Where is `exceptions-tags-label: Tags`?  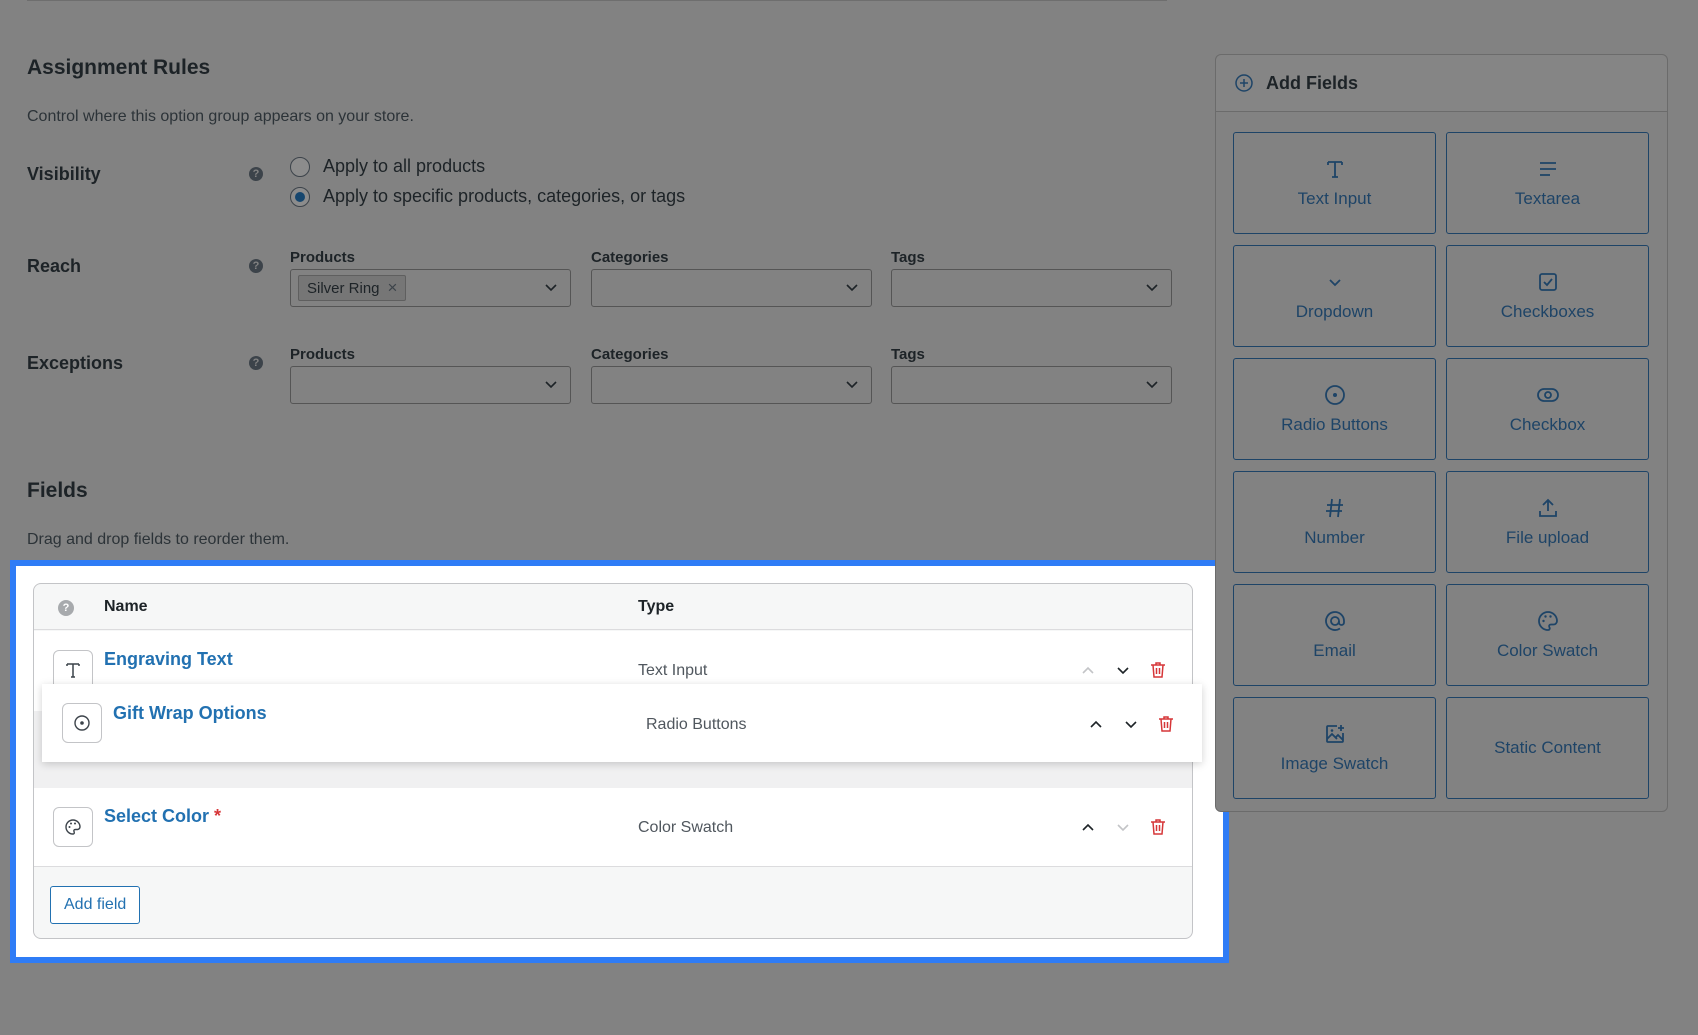
exceptions-tags-label: Tags is located at coordinates (908, 354).